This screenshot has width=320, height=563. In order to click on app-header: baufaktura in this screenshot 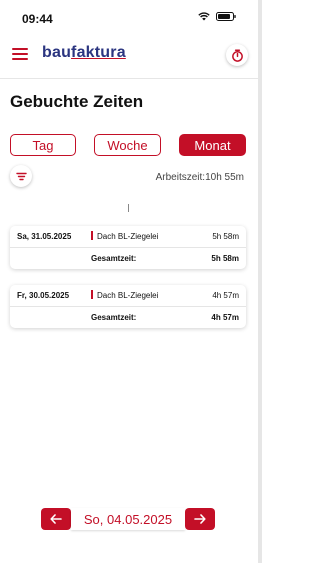, I will do `click(129, 55)`.